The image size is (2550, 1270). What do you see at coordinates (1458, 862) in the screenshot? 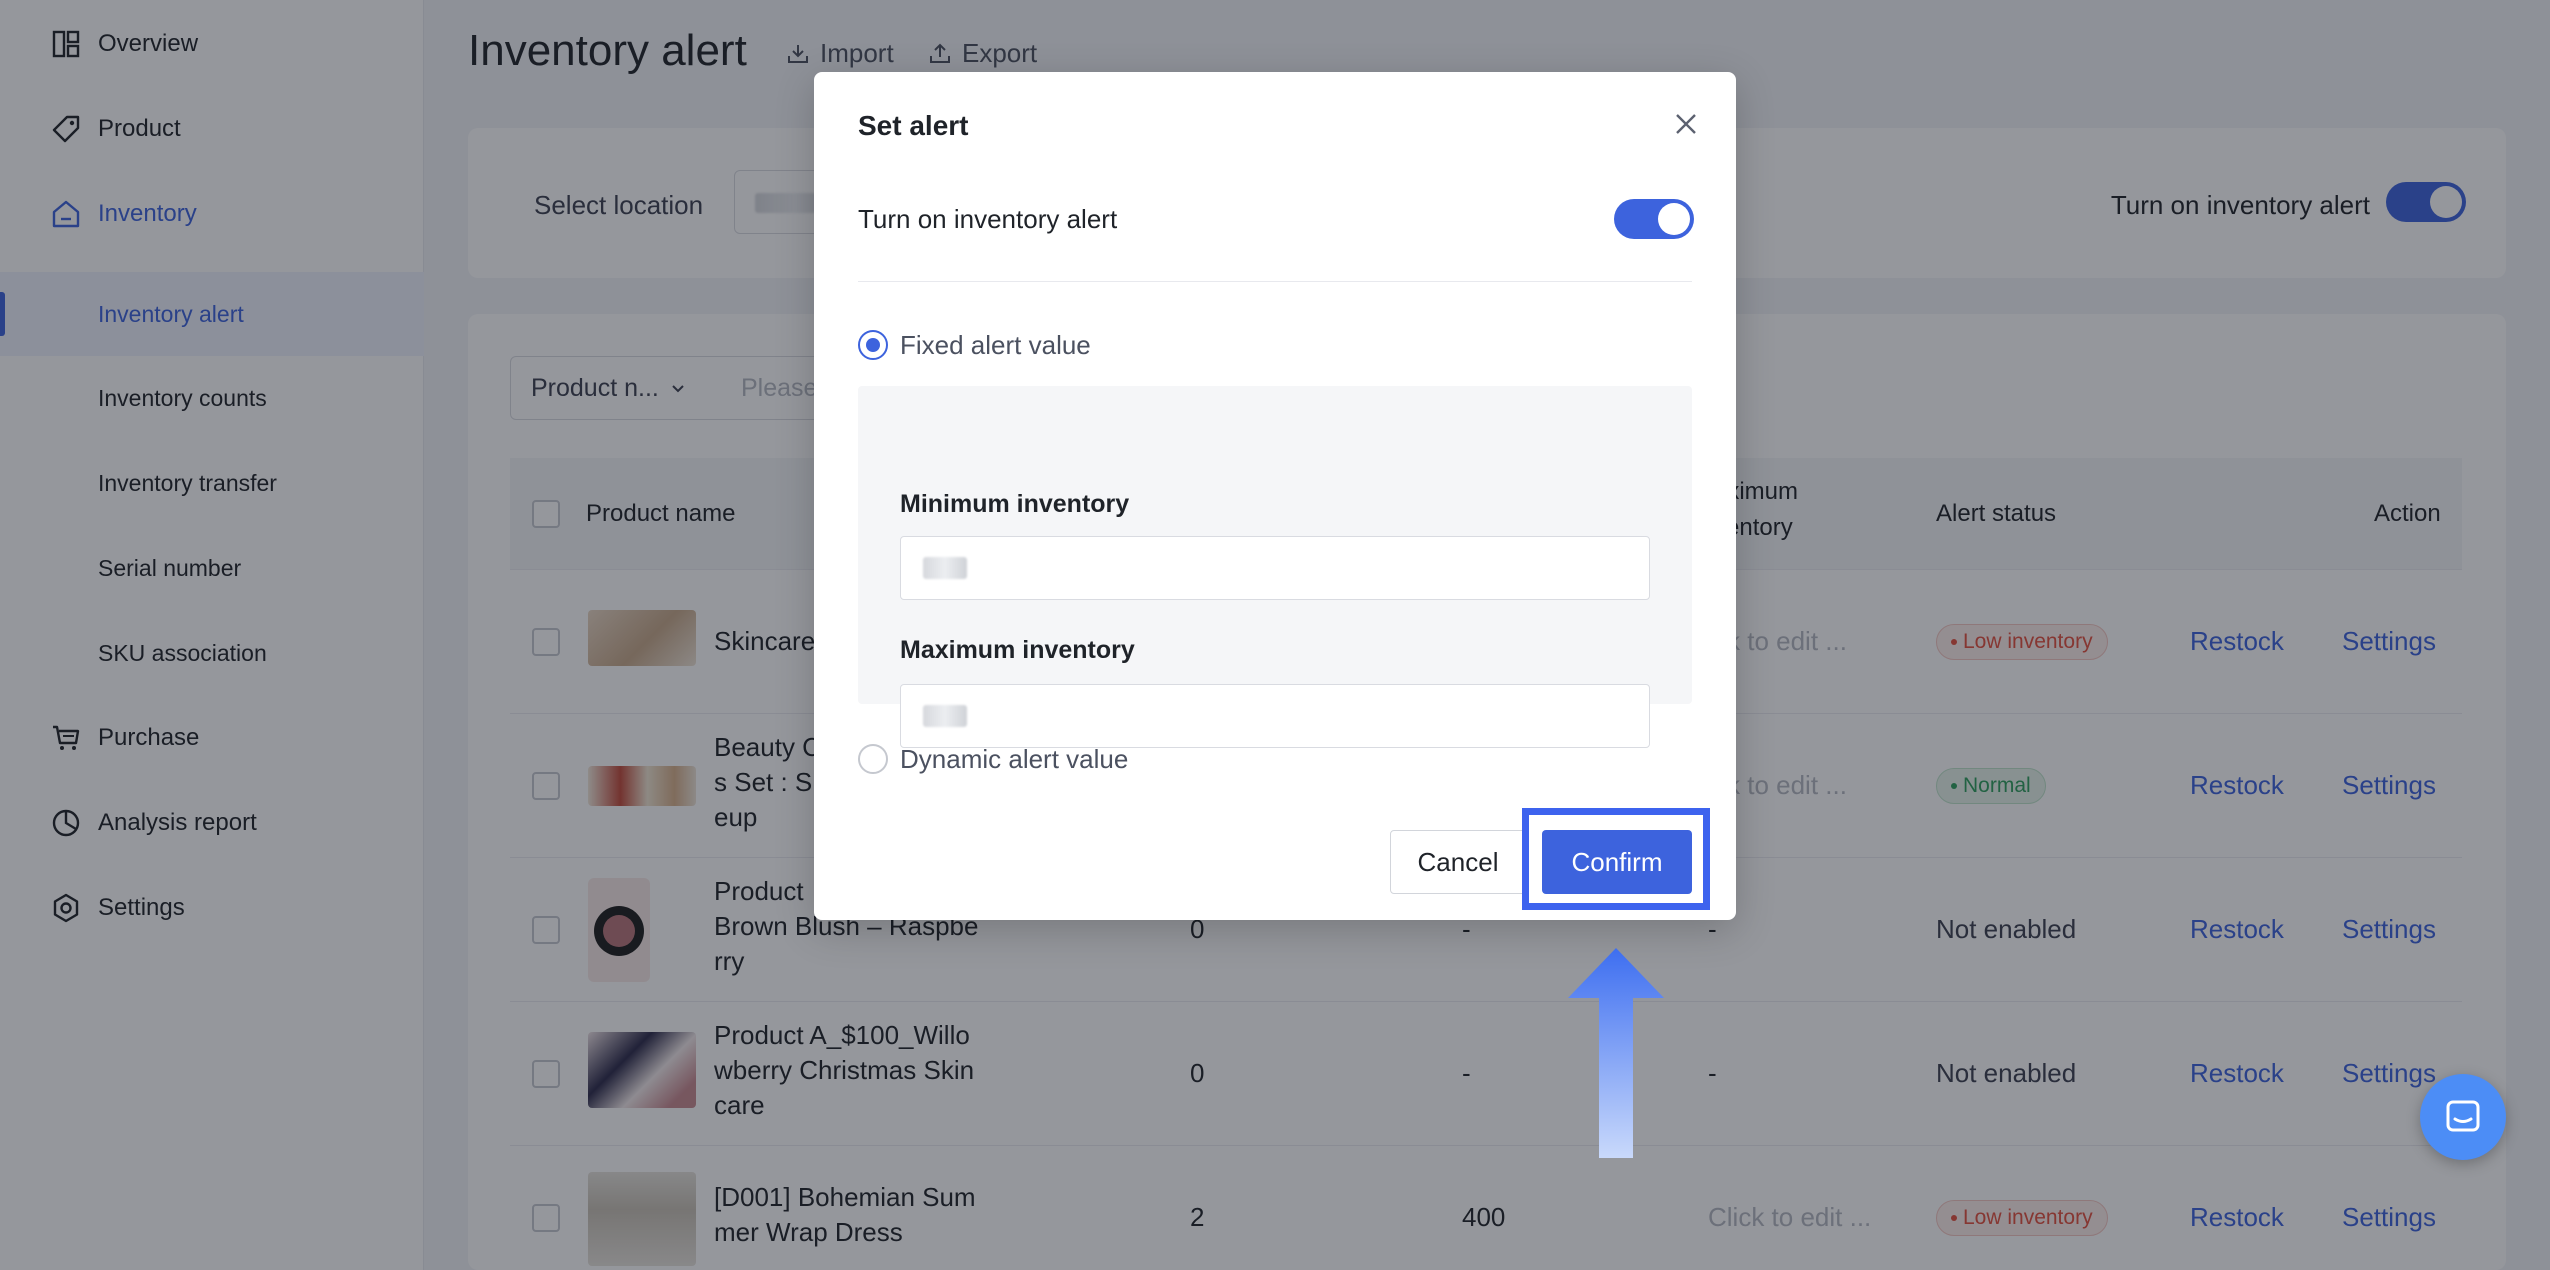
I see `cancel-button: Cancel` at bounding box center [1458, 862].